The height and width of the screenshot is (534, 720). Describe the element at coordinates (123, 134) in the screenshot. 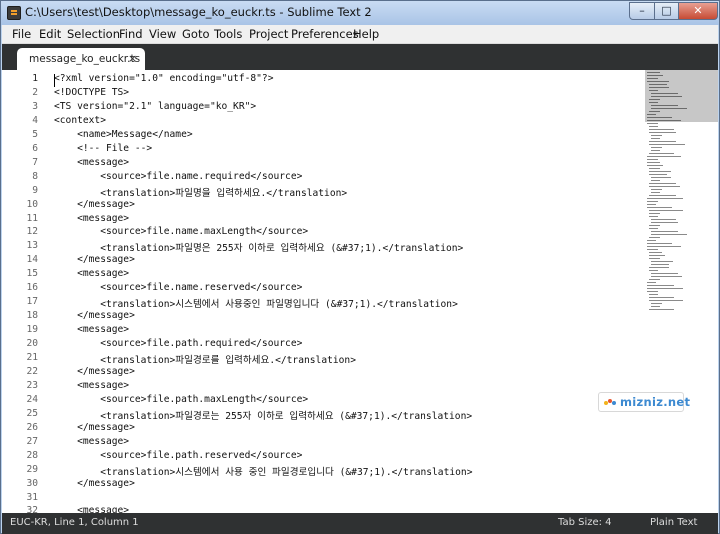

I see `code-line: <name>Message</name>` at that location.